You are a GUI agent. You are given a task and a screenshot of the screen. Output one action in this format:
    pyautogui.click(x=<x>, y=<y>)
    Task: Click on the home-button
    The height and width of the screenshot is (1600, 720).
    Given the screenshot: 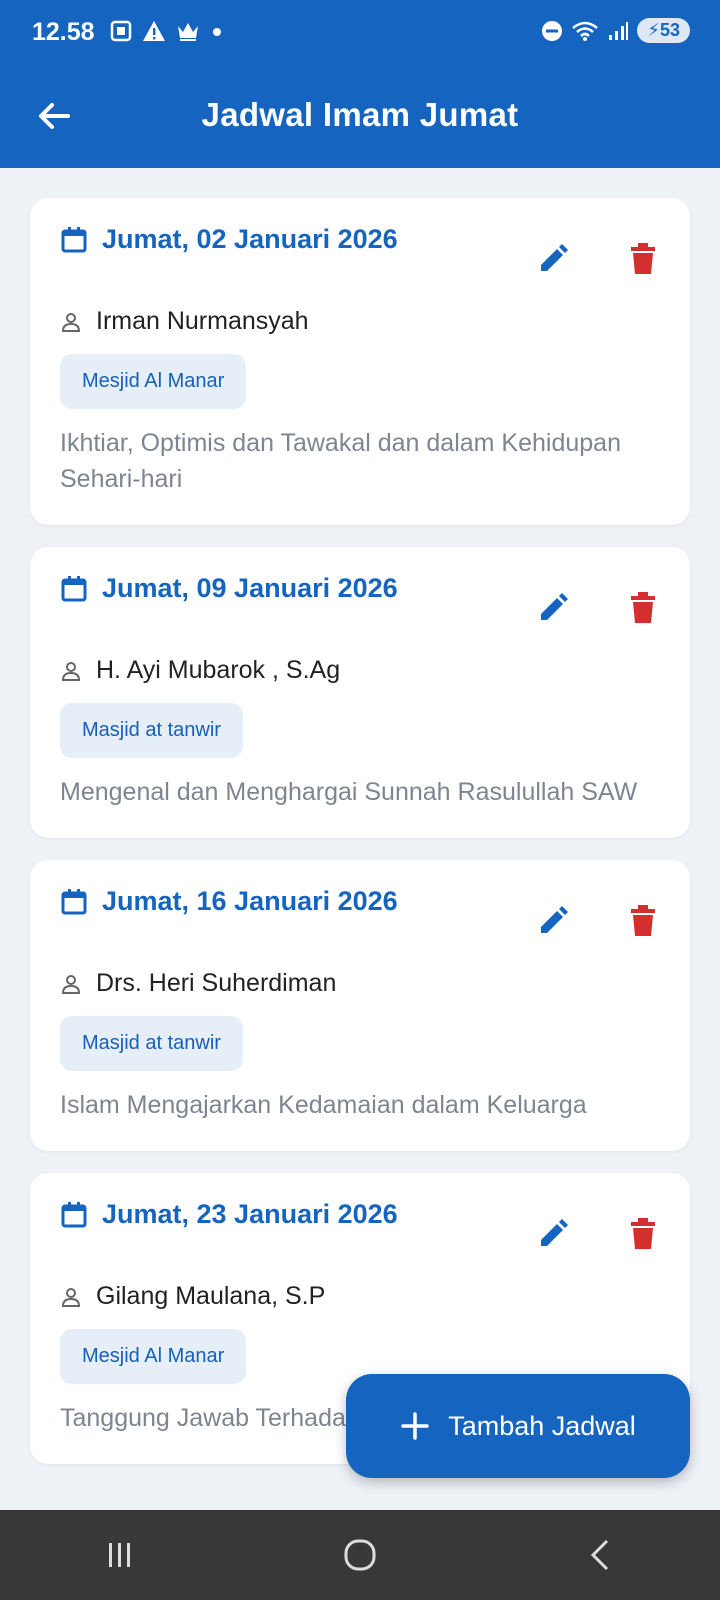 What is the action you would take?
    pyautogui.click(x=360, y=1555)
    